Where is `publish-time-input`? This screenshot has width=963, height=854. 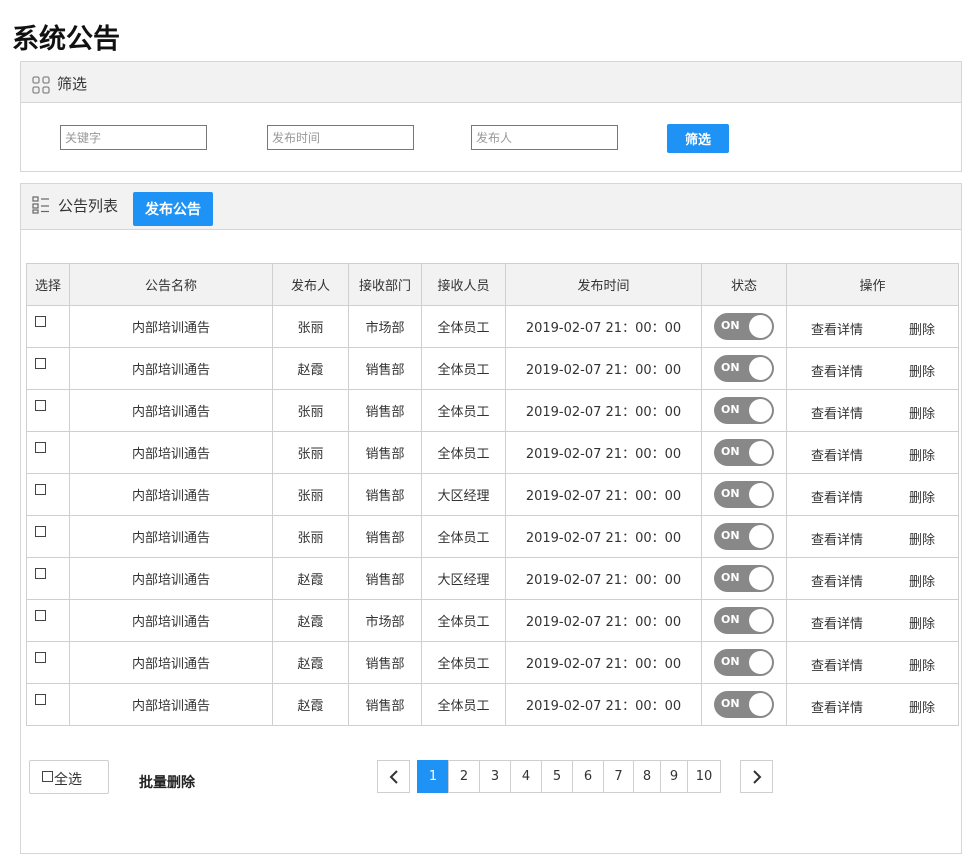
publish-time-input is located at coordinates (340, 137).